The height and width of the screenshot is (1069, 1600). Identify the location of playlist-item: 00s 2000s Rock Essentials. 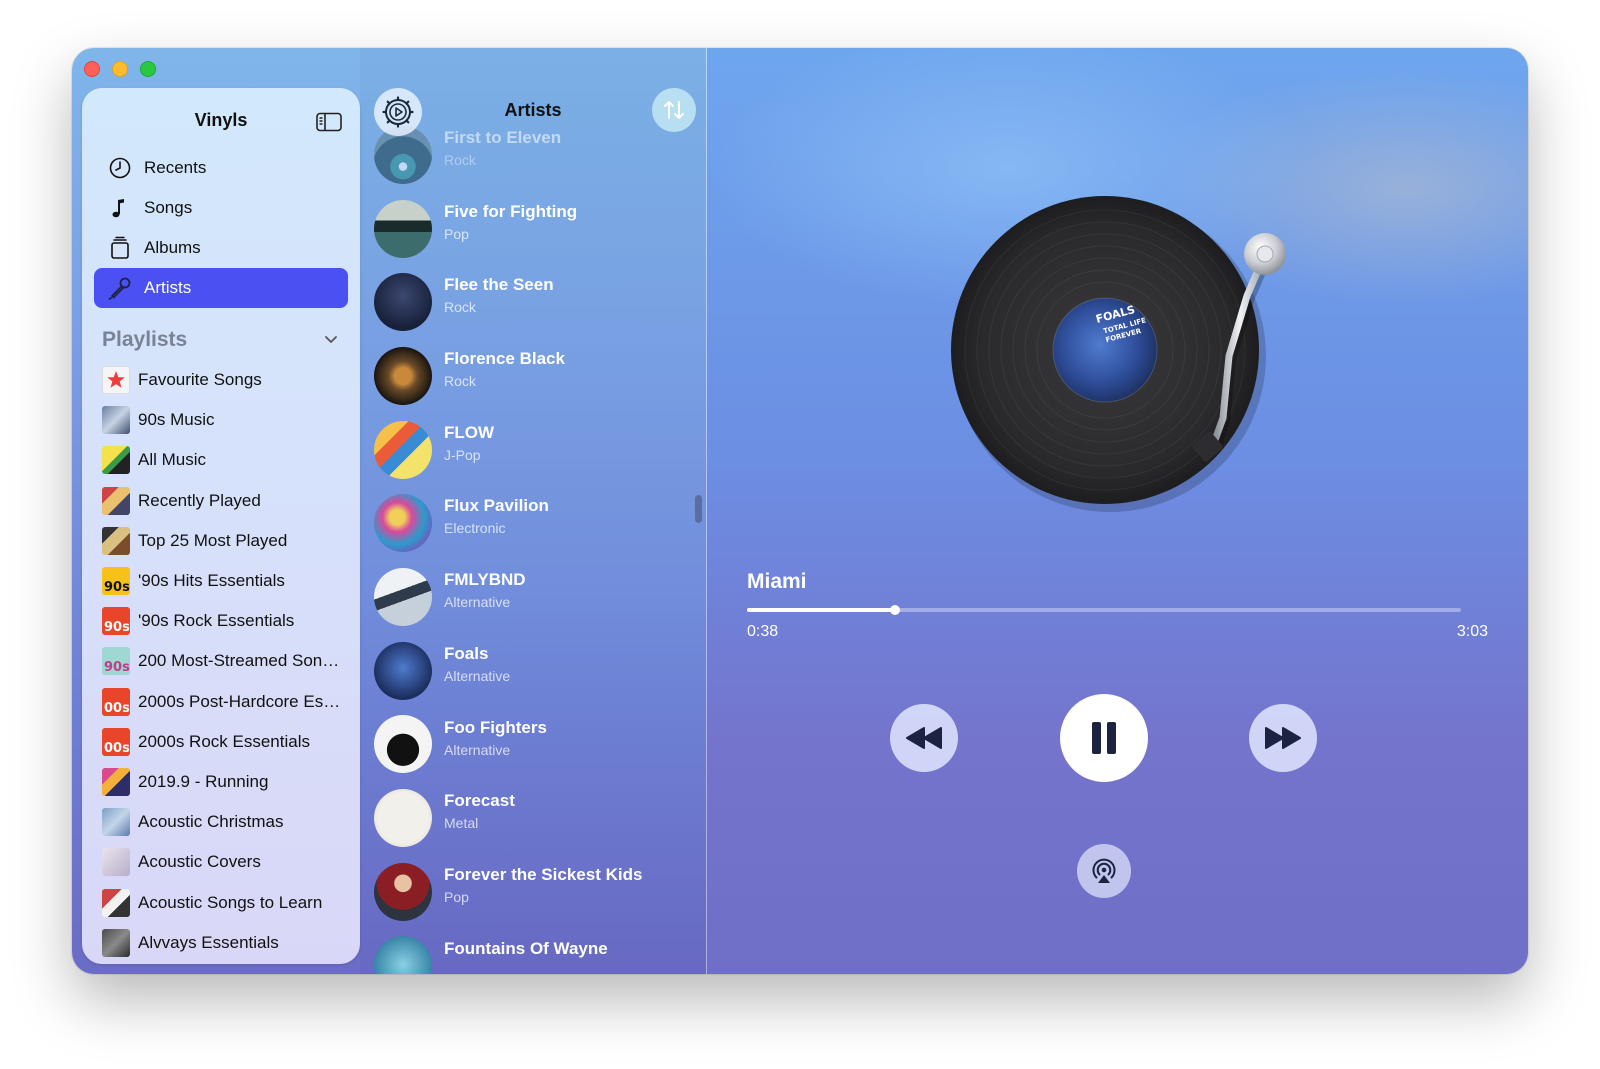
(221, 742).